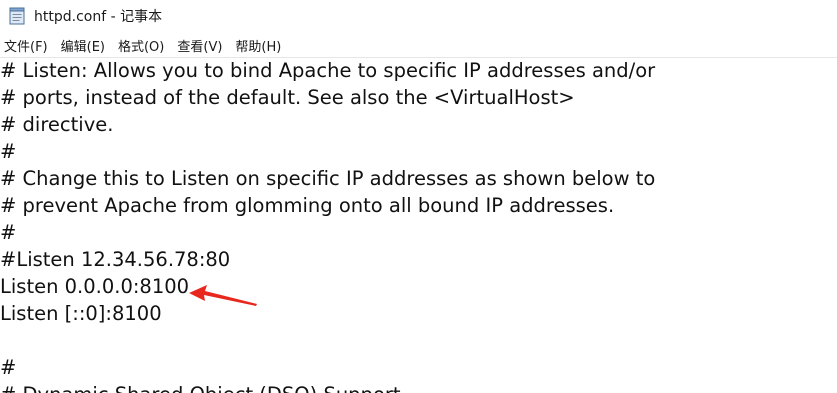 The height and width of the screenshot is (393, 837). I want to click on title-bar: httpd.conf - 记事本, so click(418, 16).